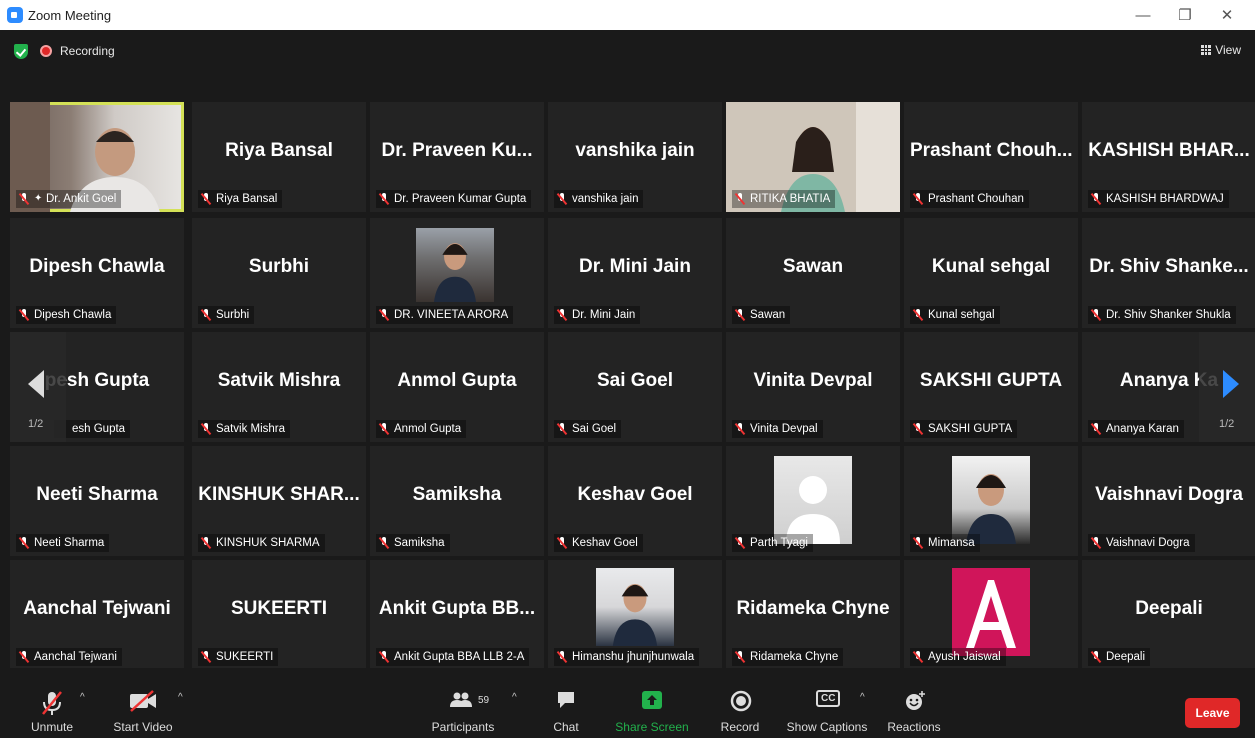 Image resolution: width=1255 pixels, height=738 pixels. What do you see at coordinates (459, 657) in the screenshot?
I see `participant-name-text: Ankit Gupta BBA LLB 2-A` at bounding box center [459, 657].